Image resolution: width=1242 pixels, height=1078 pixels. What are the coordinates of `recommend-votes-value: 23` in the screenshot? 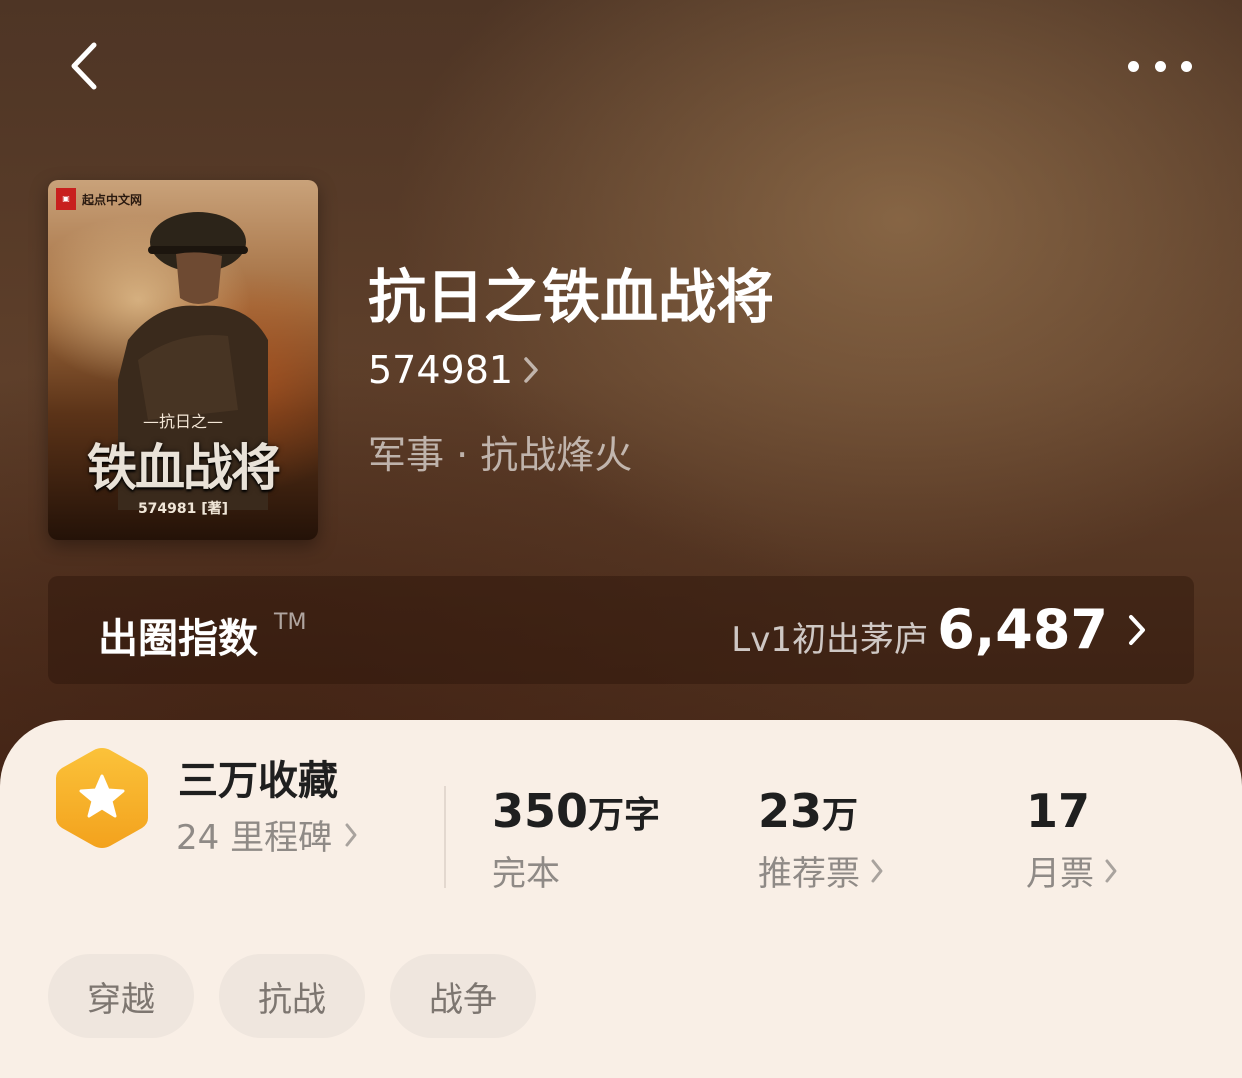 It's located at (790, 811).